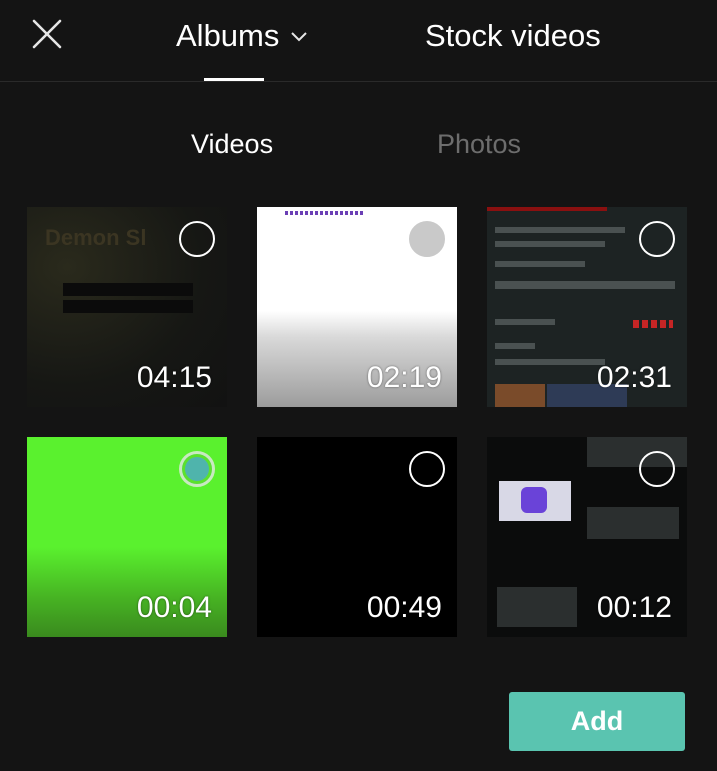 This screenshot has width=717, height=771. I want to click on tab-albums-label: Albums, so click(228, 35).